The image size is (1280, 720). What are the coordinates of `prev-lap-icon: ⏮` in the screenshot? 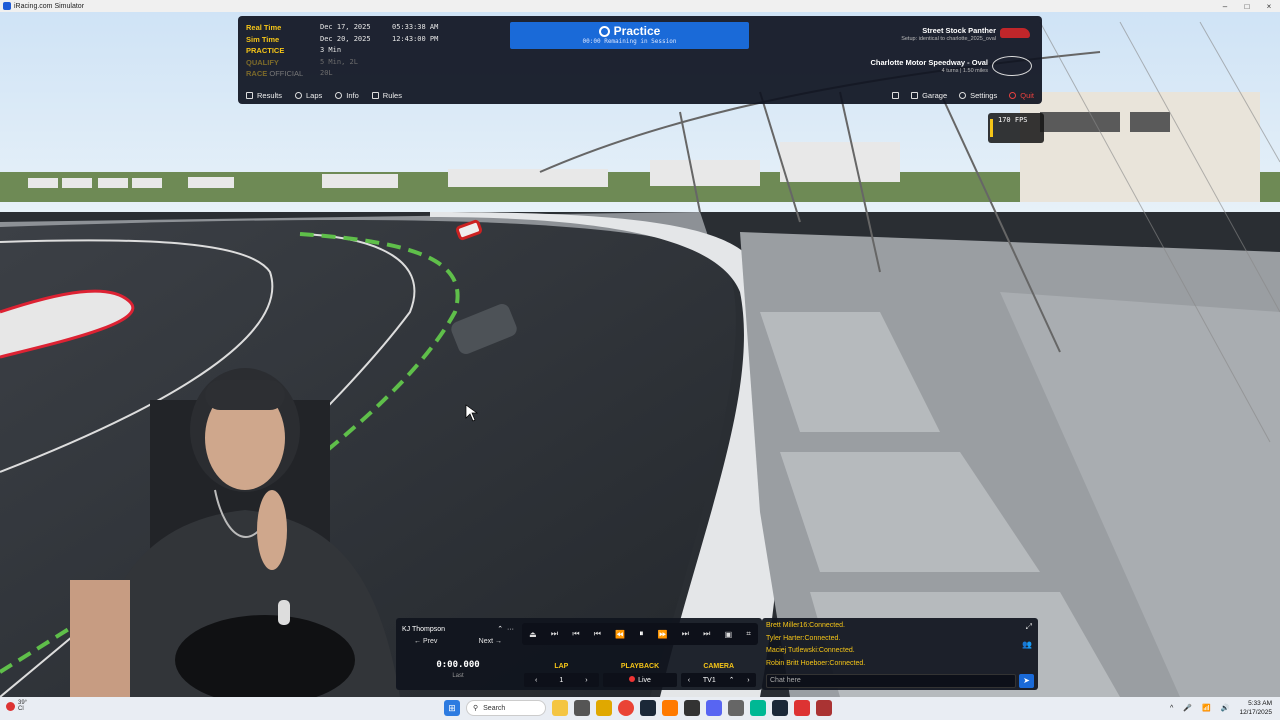 It's located at (597, 634).